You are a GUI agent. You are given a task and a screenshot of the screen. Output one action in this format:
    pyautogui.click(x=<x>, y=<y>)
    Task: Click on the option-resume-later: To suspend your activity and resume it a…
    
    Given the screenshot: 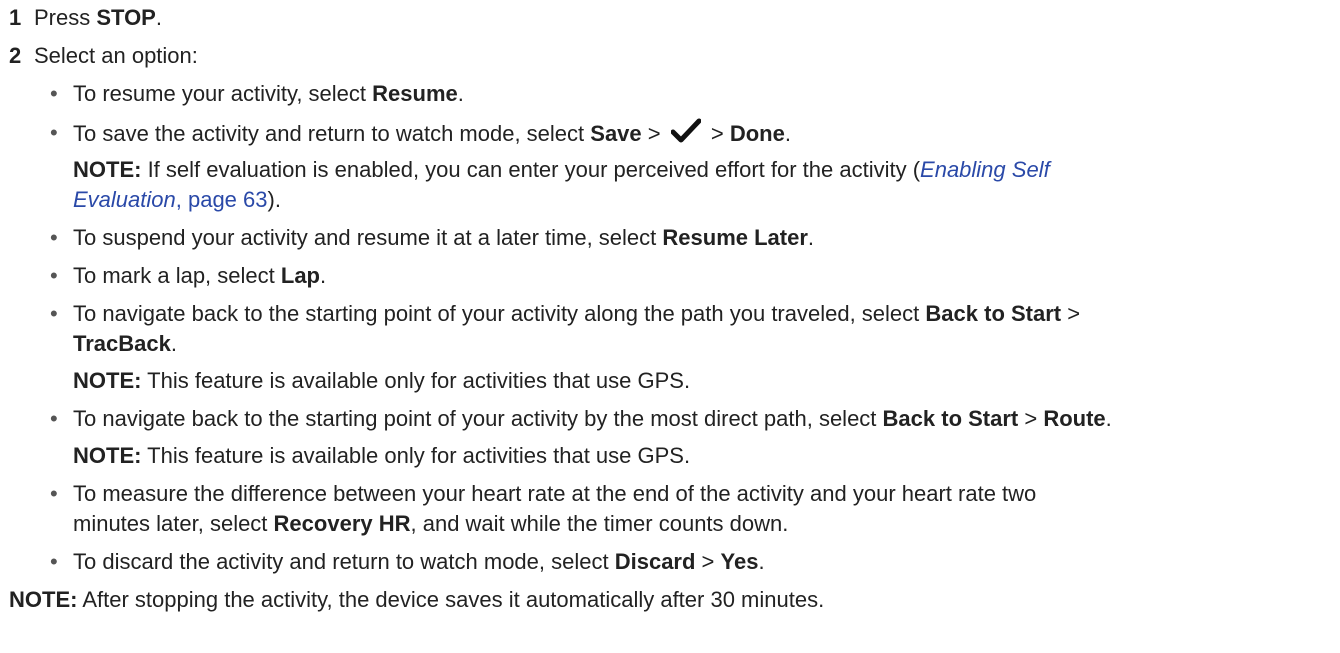 What is the action you would take?
    pyautogui.click(x=443, y=238)
    